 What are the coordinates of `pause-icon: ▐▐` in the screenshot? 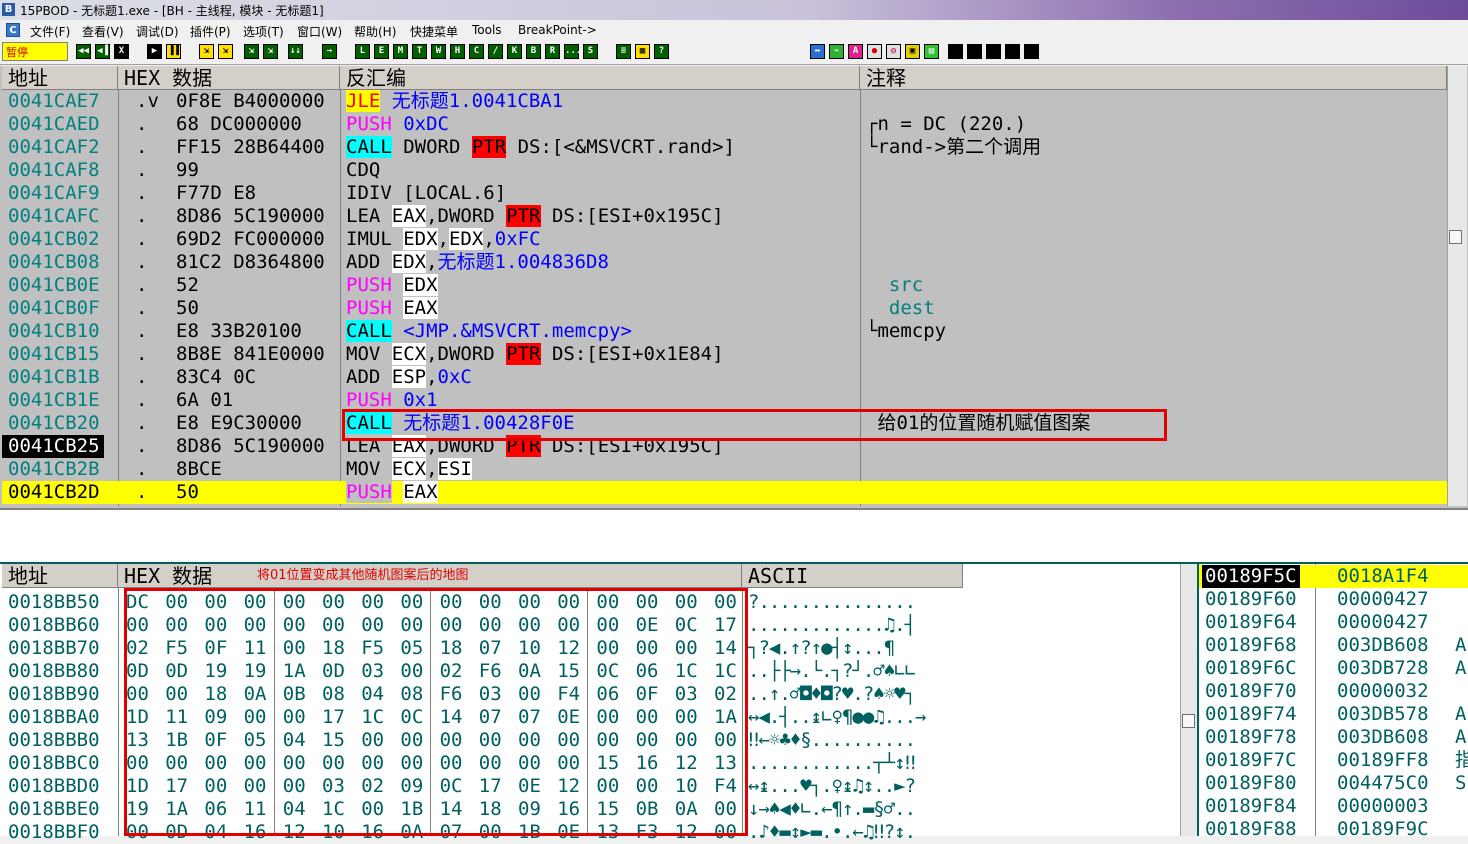 It's located at (173, 51).